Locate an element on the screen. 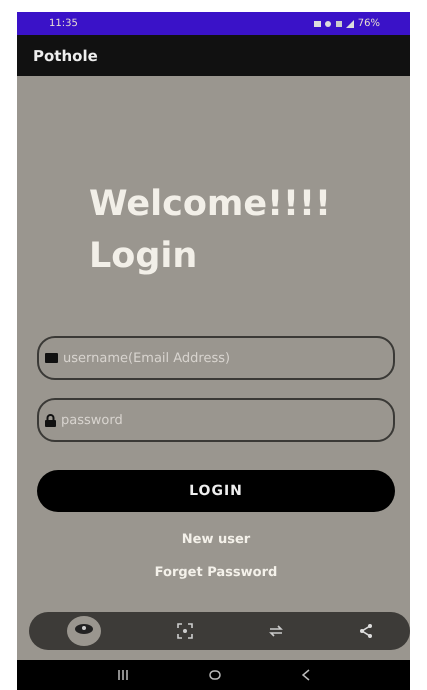  input-field: username(Email Address) is located at coordinates (216, 358).